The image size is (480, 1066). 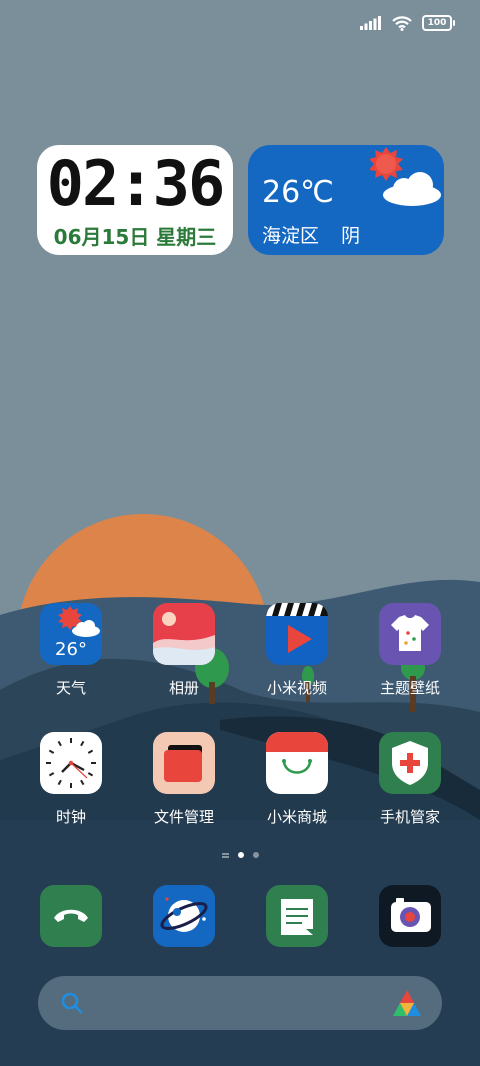 I want to click on signal-icon, so click(x=370, y=23).